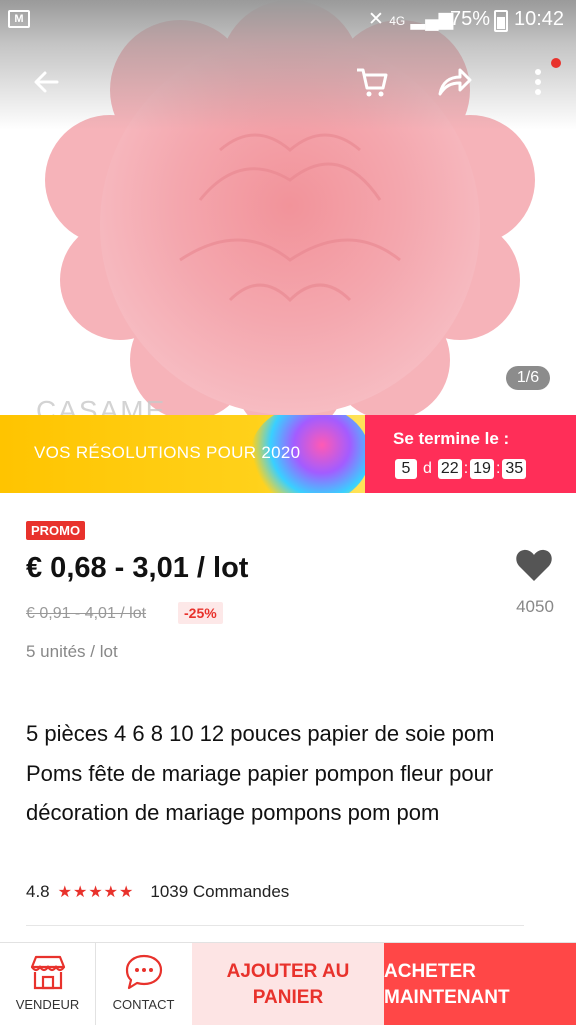  I want to click on banner-text: VOS RÉSOLUTIONS POUR 2020, so click(167, 452).